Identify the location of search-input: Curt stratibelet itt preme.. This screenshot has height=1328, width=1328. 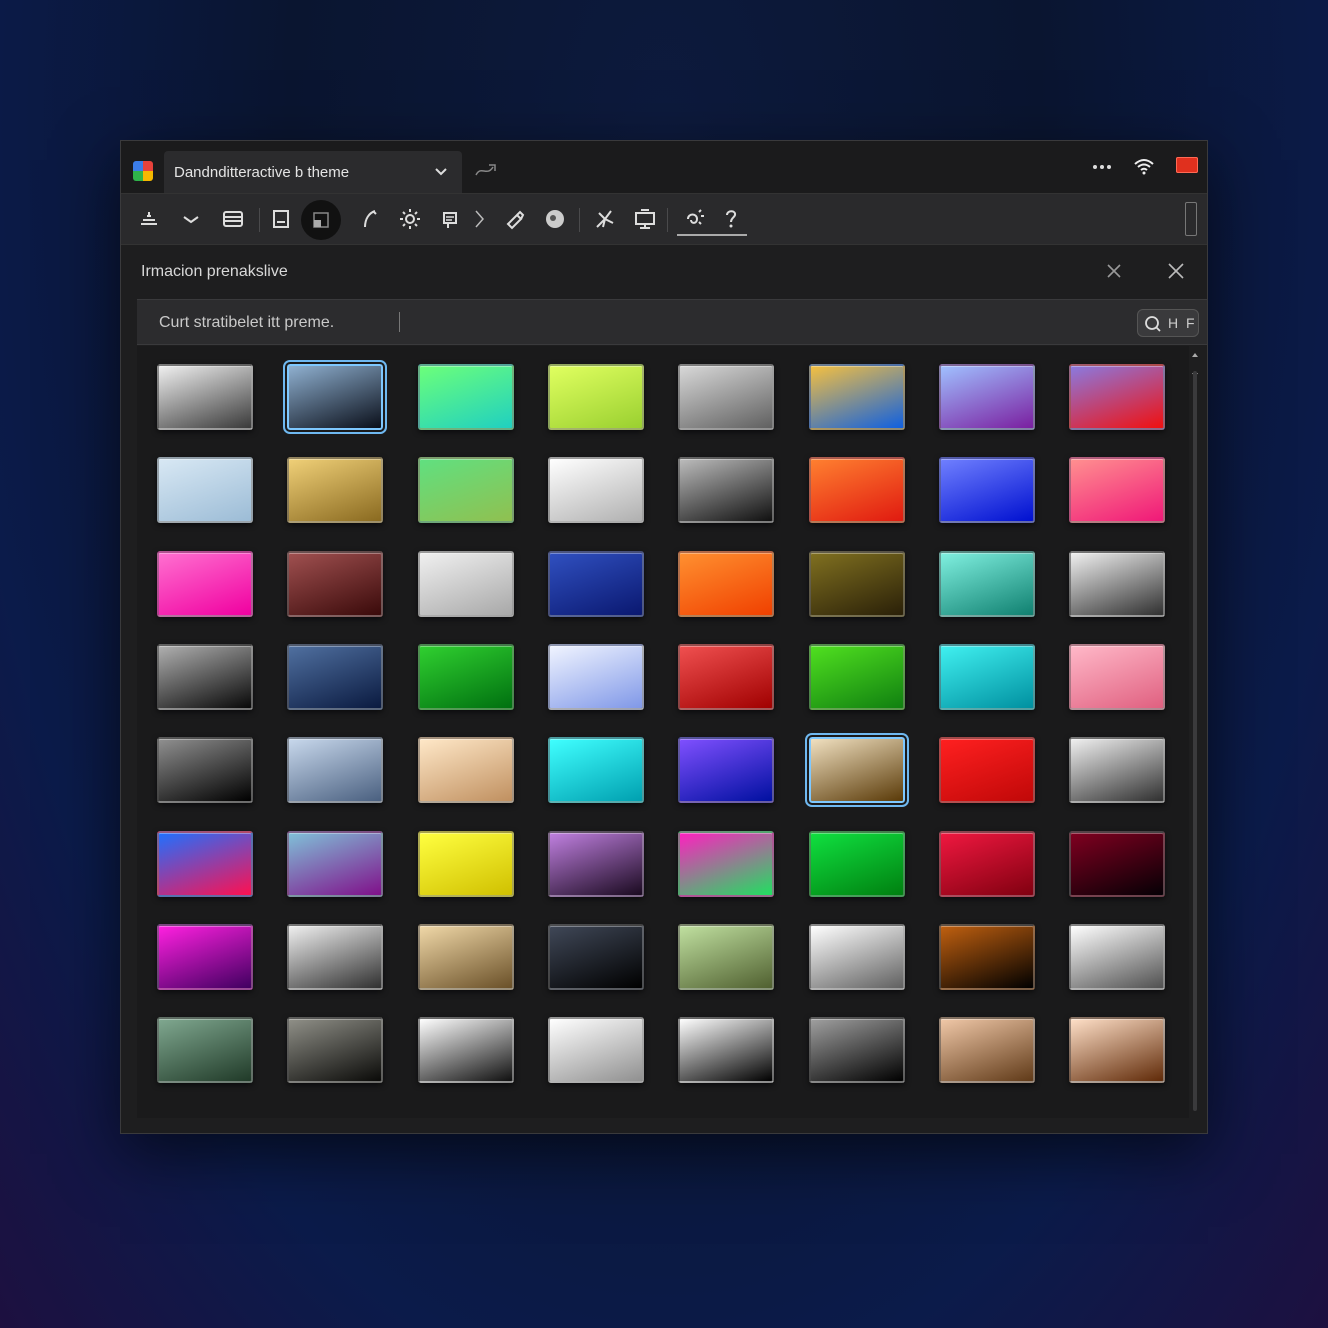
(246, 323).